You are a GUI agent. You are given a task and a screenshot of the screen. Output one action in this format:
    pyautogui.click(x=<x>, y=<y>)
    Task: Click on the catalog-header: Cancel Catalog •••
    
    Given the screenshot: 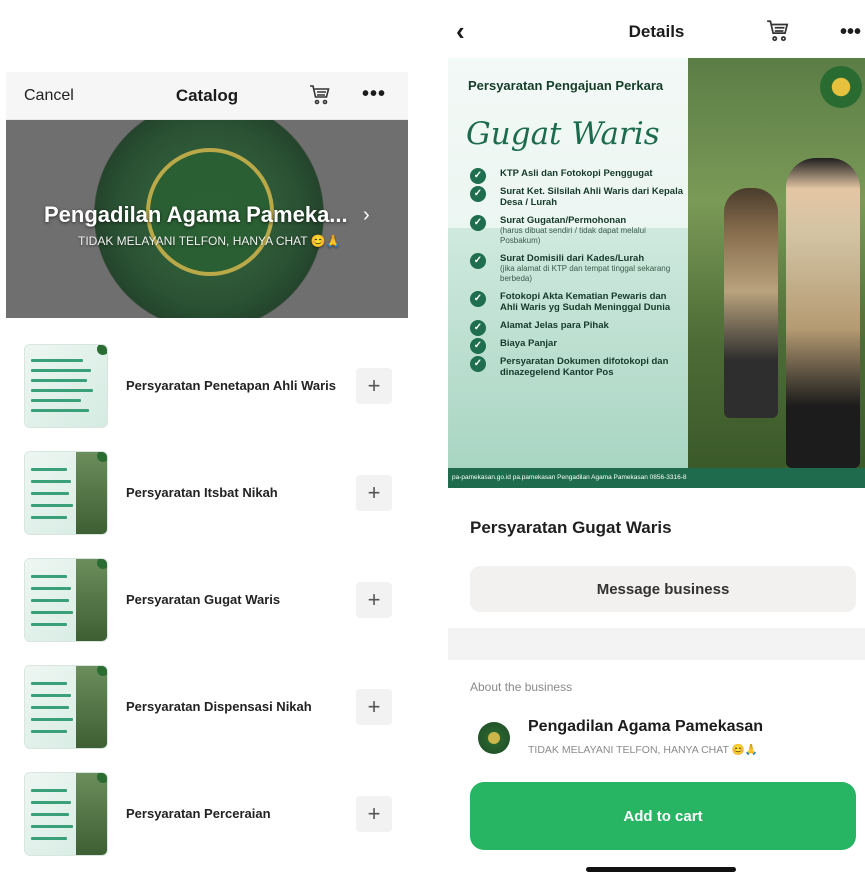 What is the action you would take?
    pyautogui.click(x=207, y=96)
    